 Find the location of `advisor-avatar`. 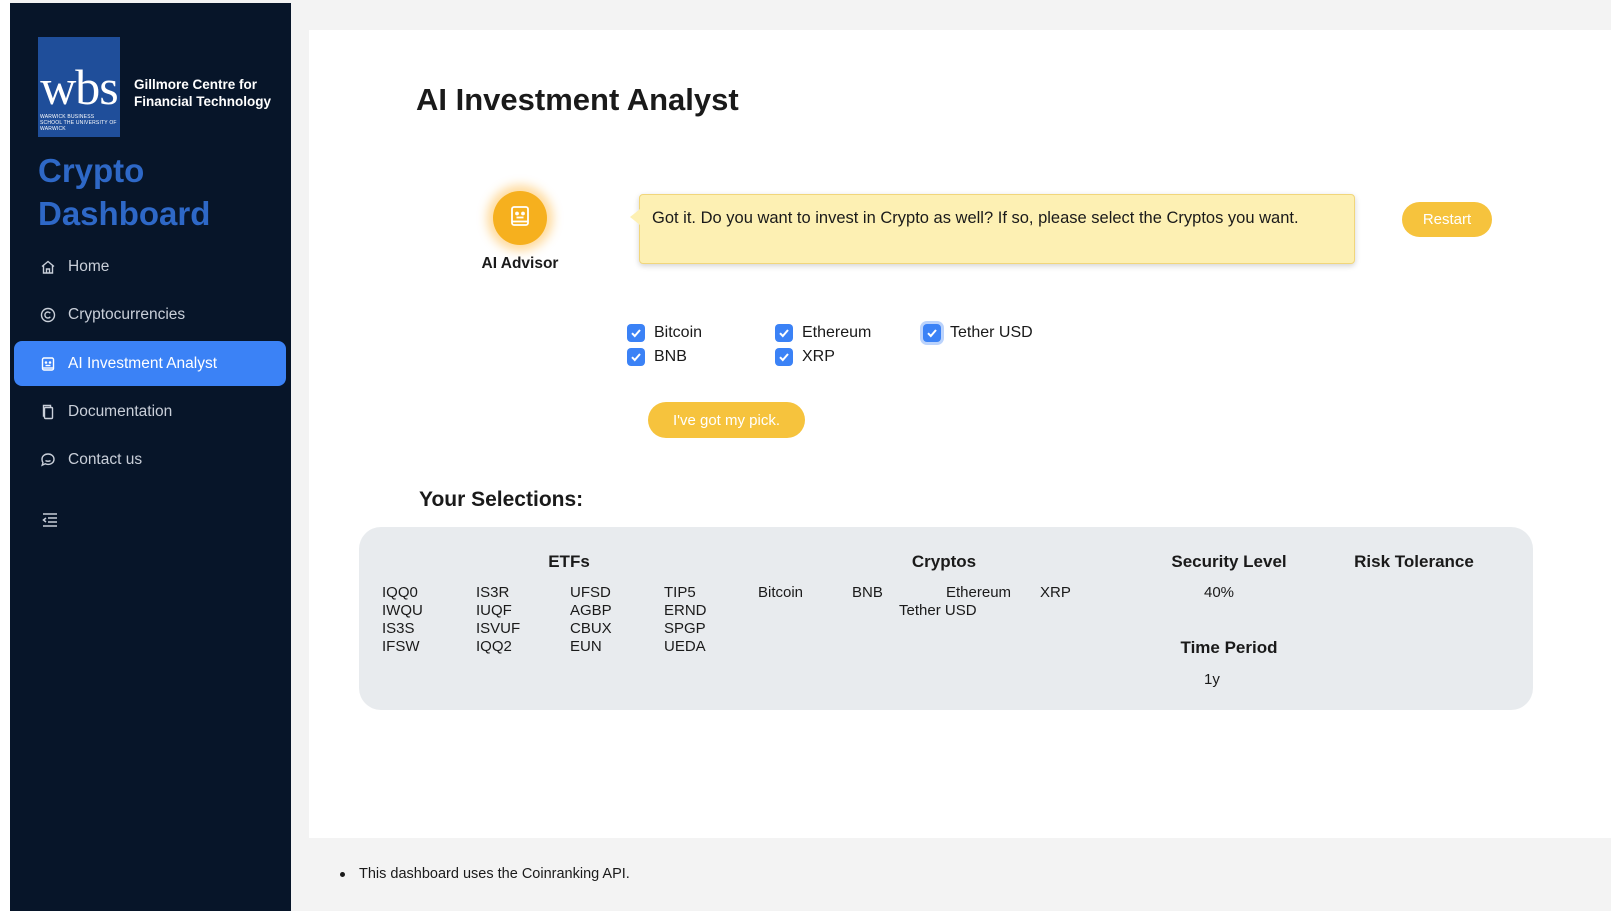

advisor-avatar is located at coordinates (520, 218).